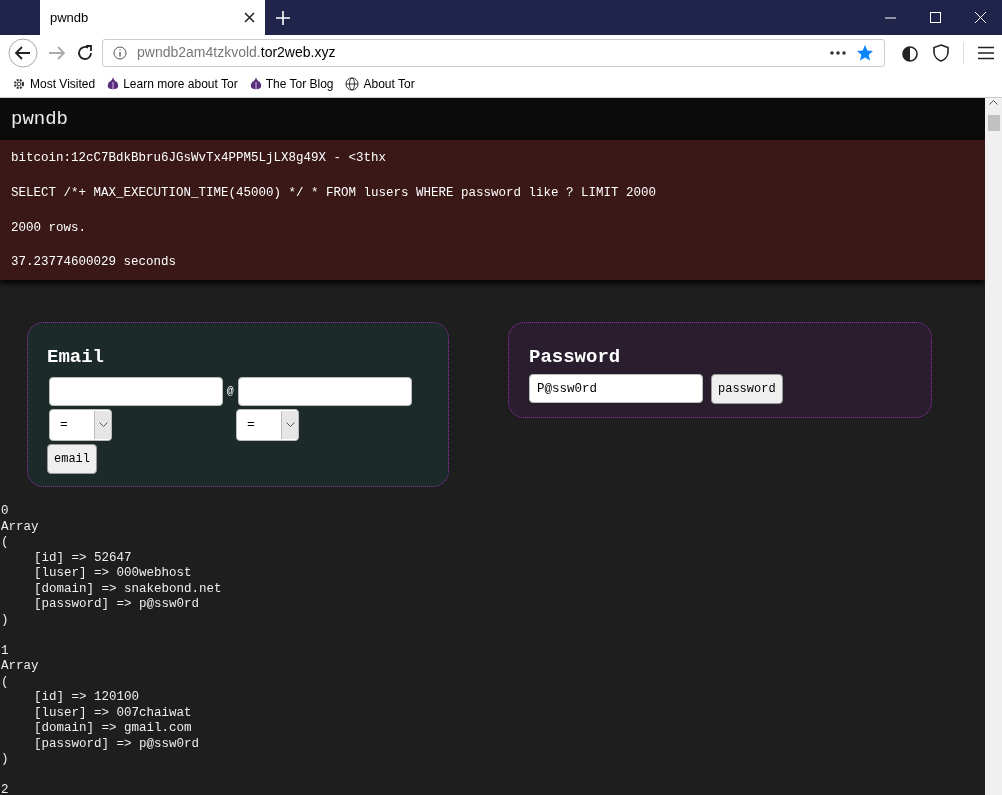 This screenshot has height=795, width=1002. What do you see at coordinates (76, 357) in the screenshot?
I see `form-title: Email` at bounding box center [76, 357].